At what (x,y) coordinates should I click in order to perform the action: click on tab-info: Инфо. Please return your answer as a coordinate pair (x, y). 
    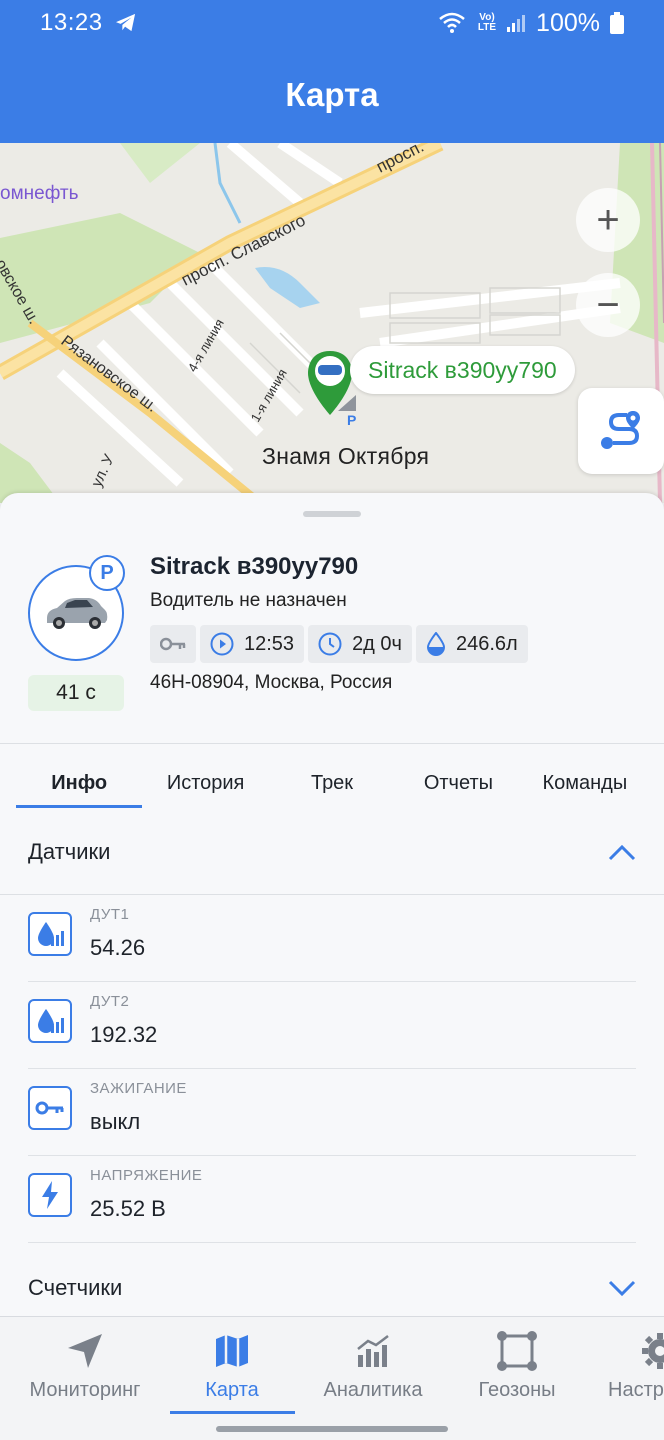
    Looking at the image, I should click on (79, 783).